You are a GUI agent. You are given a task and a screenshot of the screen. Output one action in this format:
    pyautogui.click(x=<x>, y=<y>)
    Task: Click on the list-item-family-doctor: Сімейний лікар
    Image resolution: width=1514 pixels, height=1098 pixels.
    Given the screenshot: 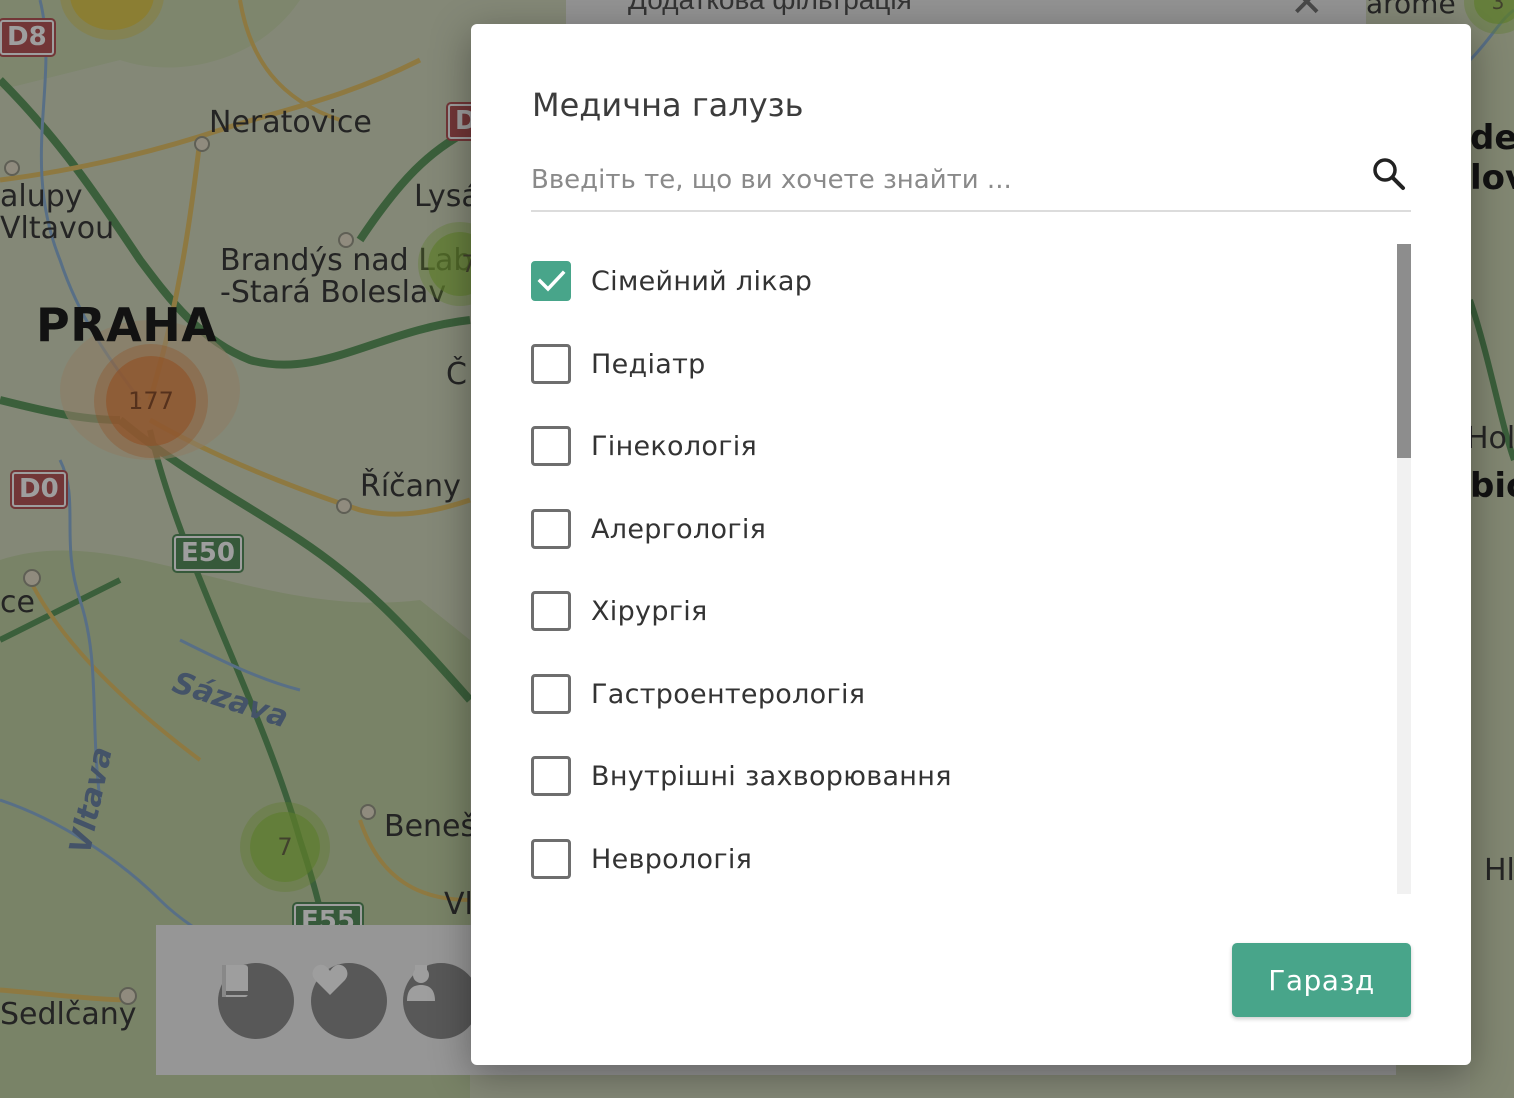 What is the action you would take?
    pyautogui.click(x=951, y=281)
    